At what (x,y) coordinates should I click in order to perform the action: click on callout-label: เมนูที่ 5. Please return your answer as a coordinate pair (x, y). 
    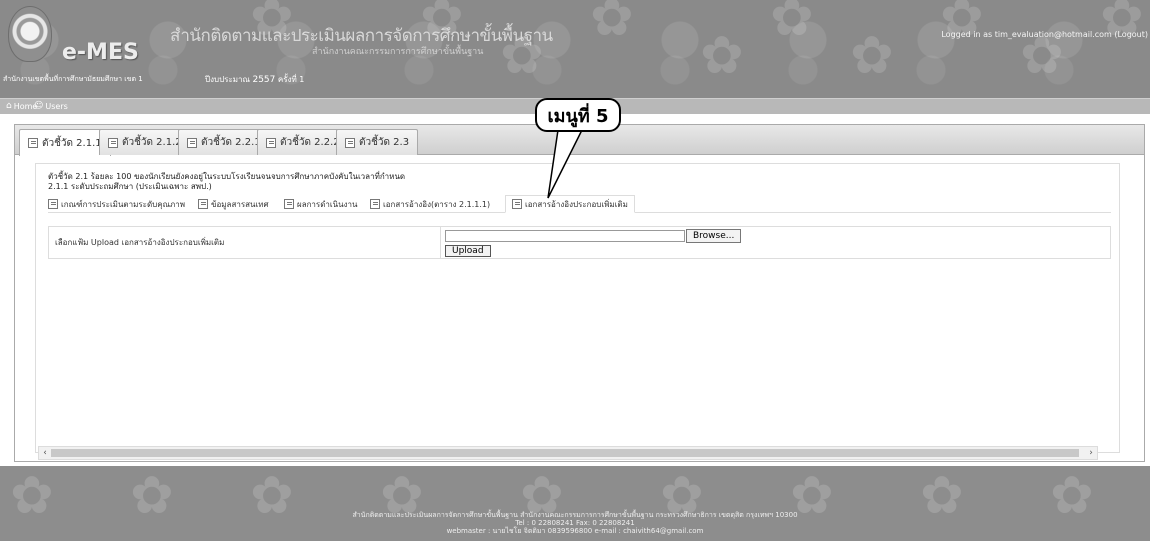
    Looking at the image, I should click on (578, 115).